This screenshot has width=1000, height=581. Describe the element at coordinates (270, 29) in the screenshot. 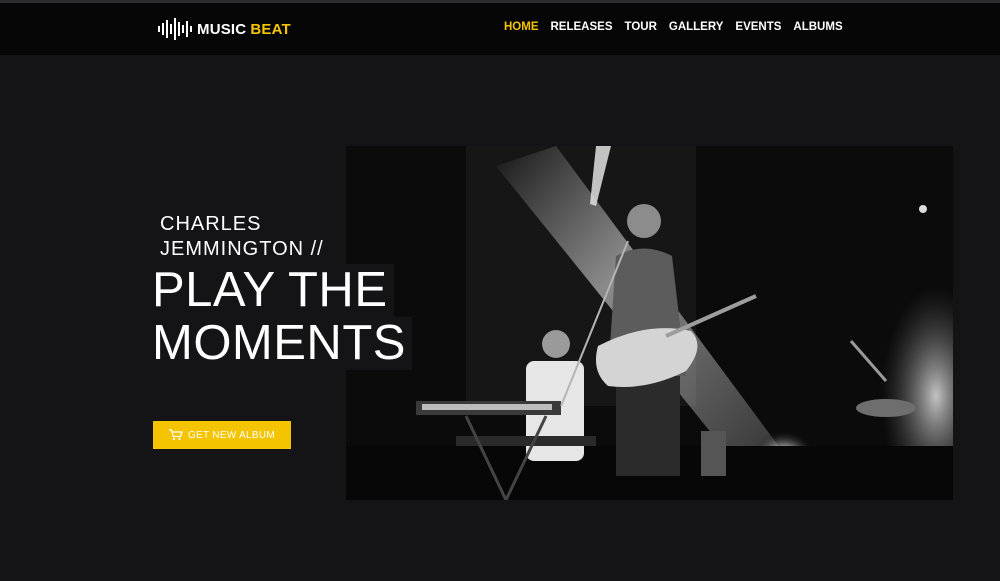

I see `brand-word-beat: BEAT` at that location.